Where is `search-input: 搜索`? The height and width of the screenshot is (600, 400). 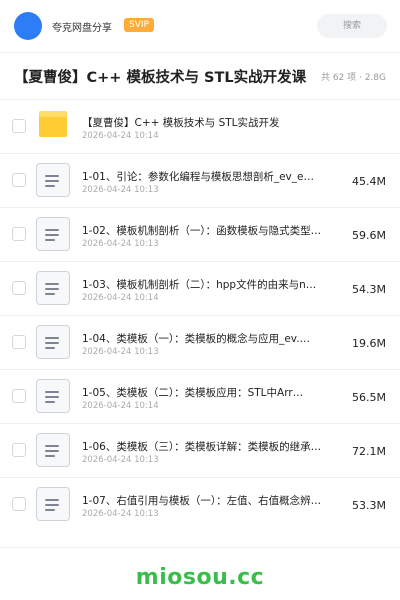
search-input: 搜索 is located at coordinates (352, 26).